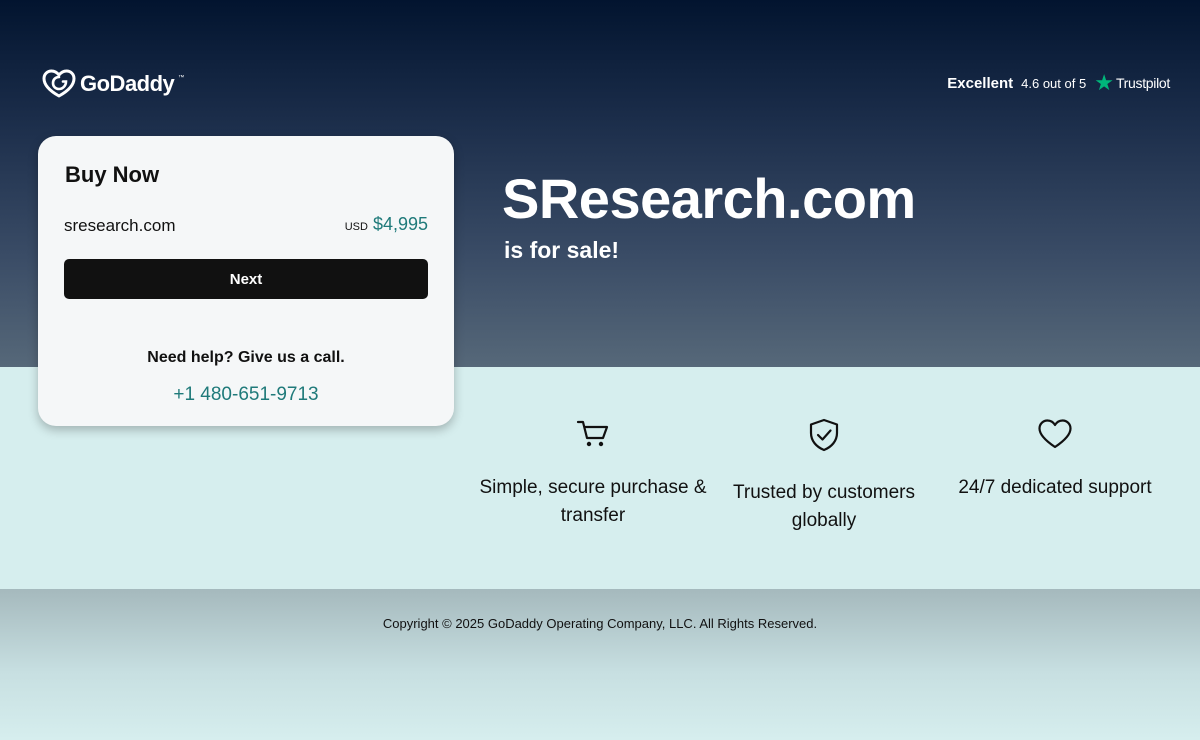 The image size is (1200, 740). I want to click on rating-label: Excellent, so click(980, 83).